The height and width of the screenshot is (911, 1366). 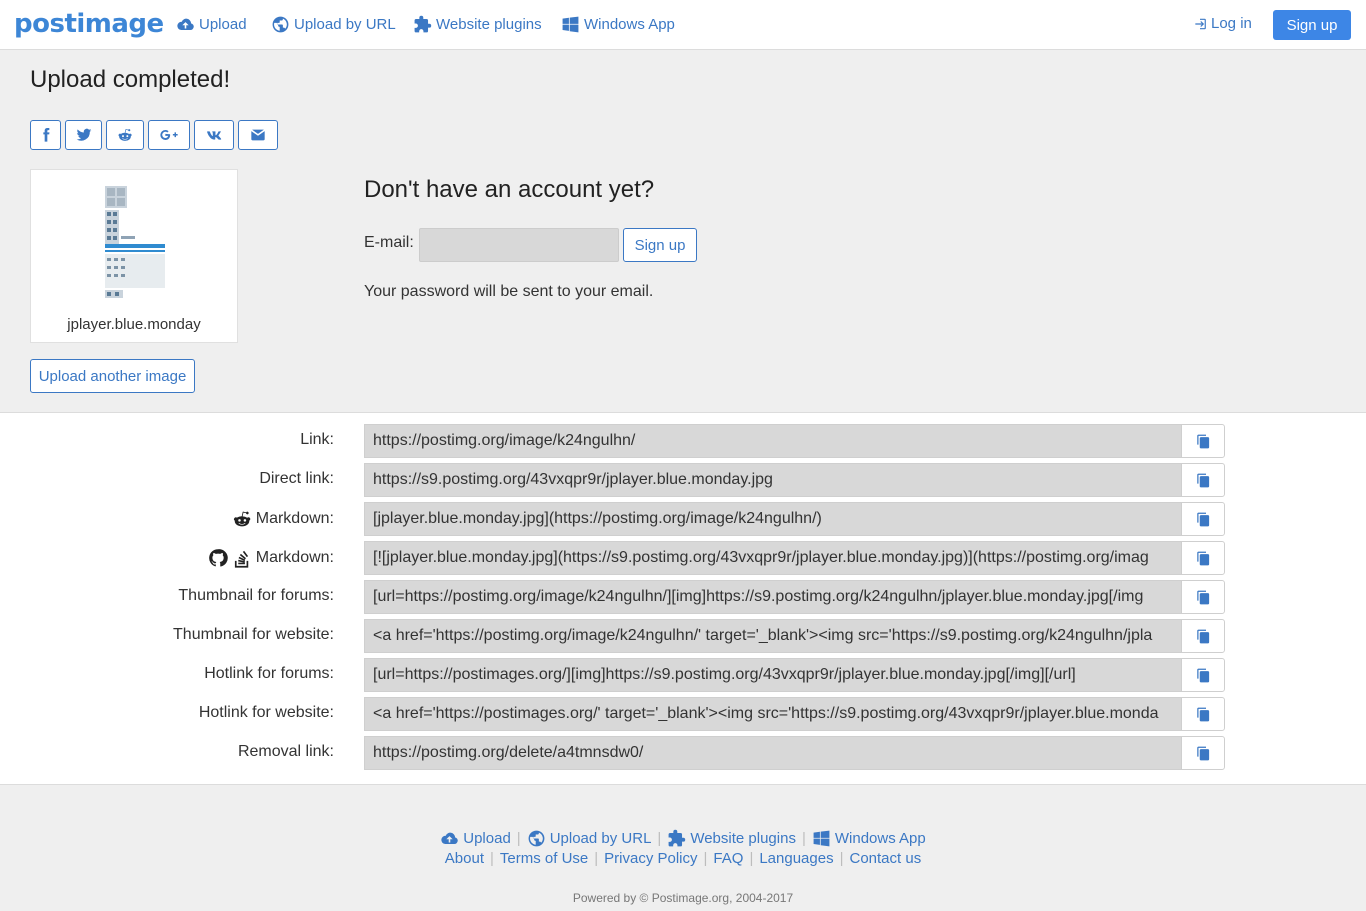 What do you see at coordinates (509, 189) in the screenshot?
I see `account-prompt-title: Don't have an account yet?` at bounding box center [509, 189].